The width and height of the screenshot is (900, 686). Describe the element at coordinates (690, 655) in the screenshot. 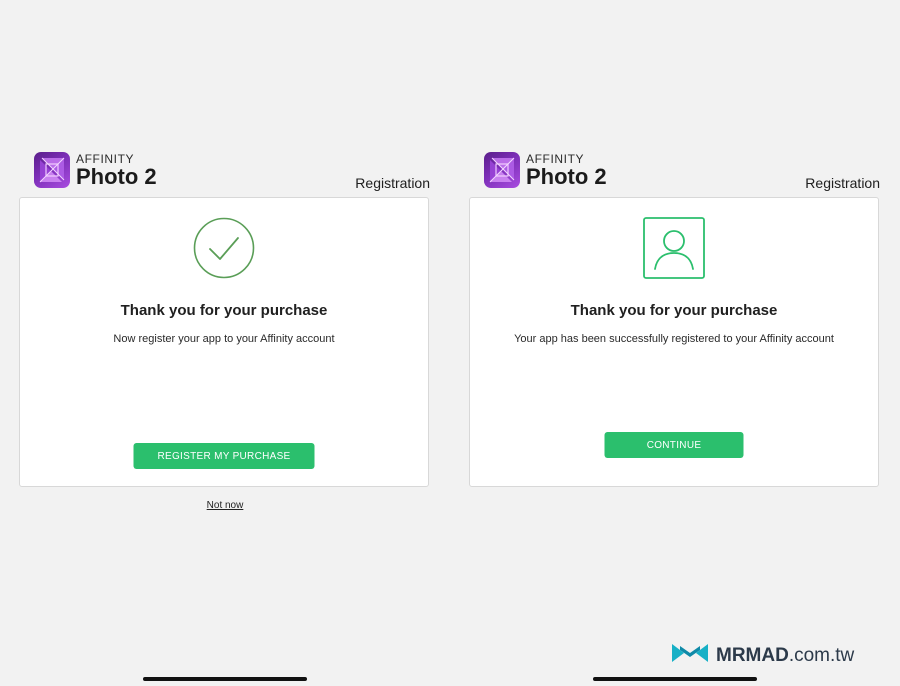

I see `mrmad-logo-icon` at that location.